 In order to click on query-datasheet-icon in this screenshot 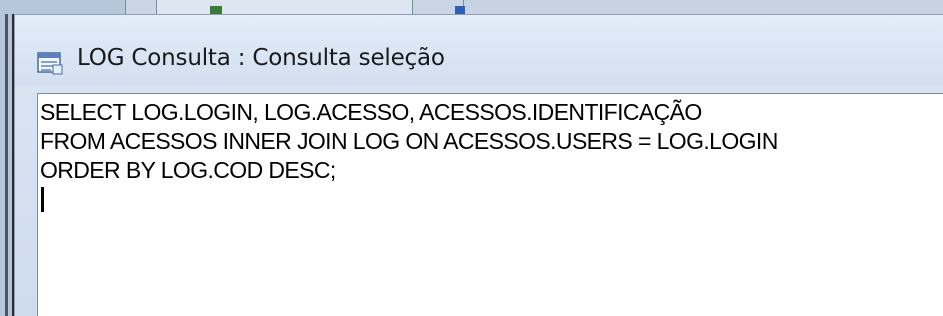, I will do `click(50, 63)`.